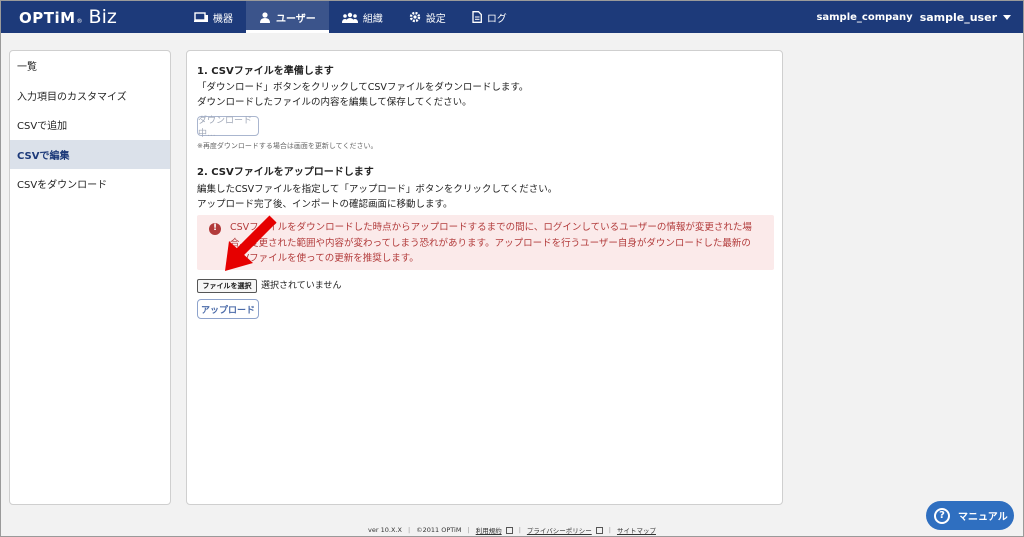  What do you see at coordinates (636, 530) in the screenshot?
I see `sitemap-link: サイトマップ` at bounding box center [636, 530].